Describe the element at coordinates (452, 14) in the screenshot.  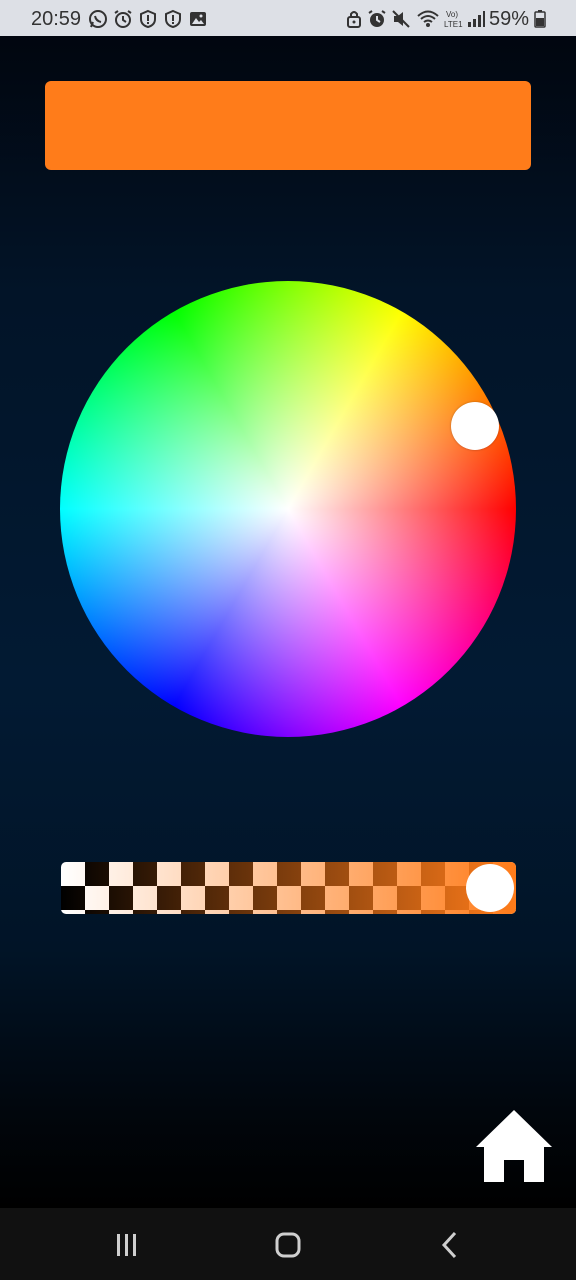
I see `svg-text: Vo)` at that location.